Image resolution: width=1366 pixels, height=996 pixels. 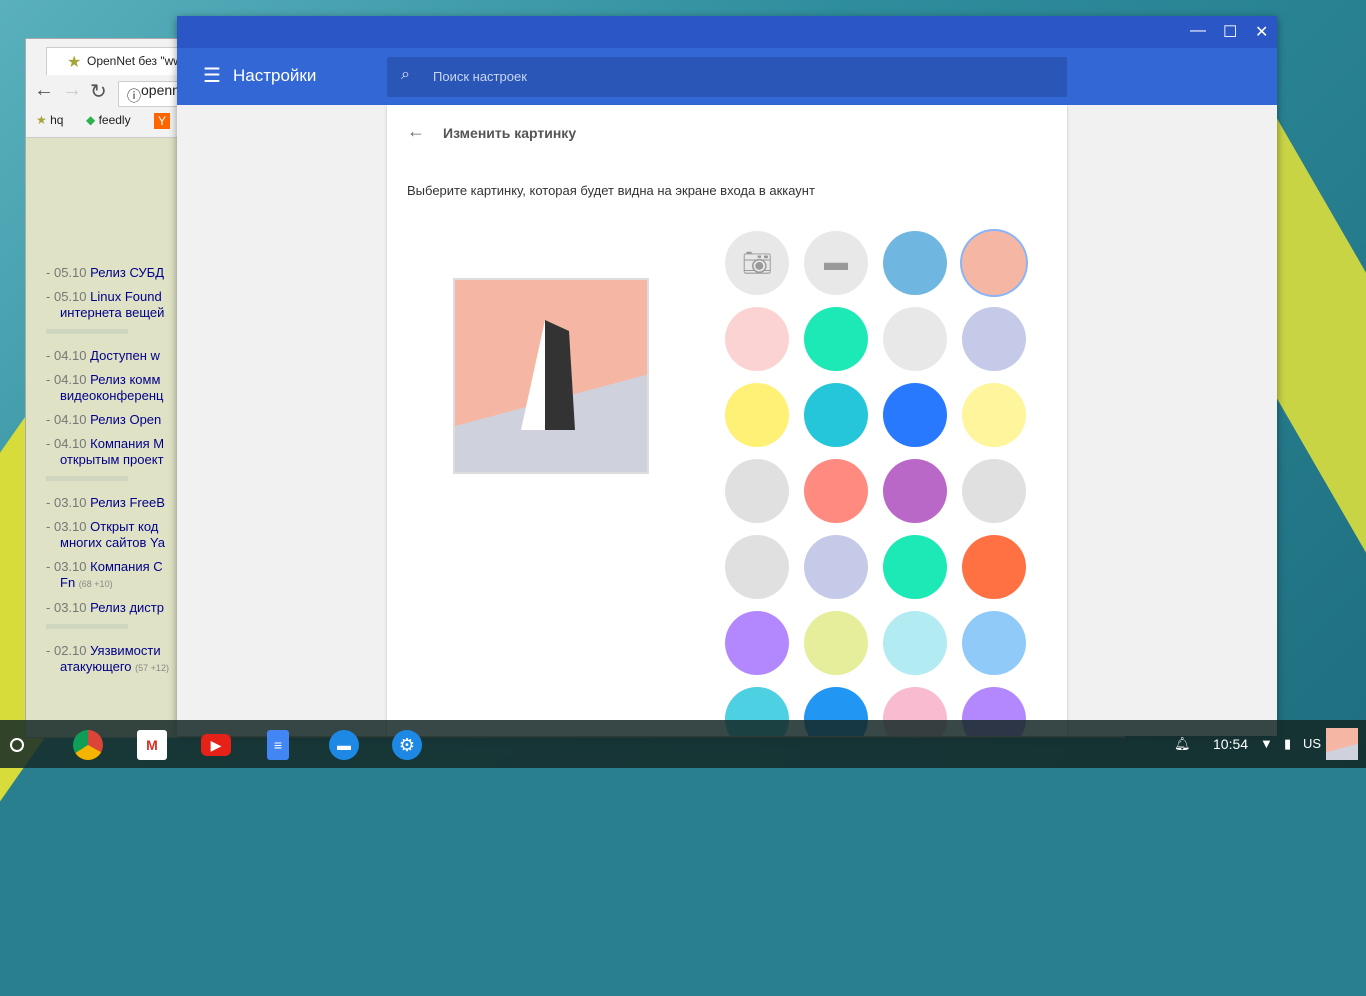 What do you see at coordinates (216, 745) in the screenshot?
I see `youtube-icon: ▶` at bounding box center [216, 745].